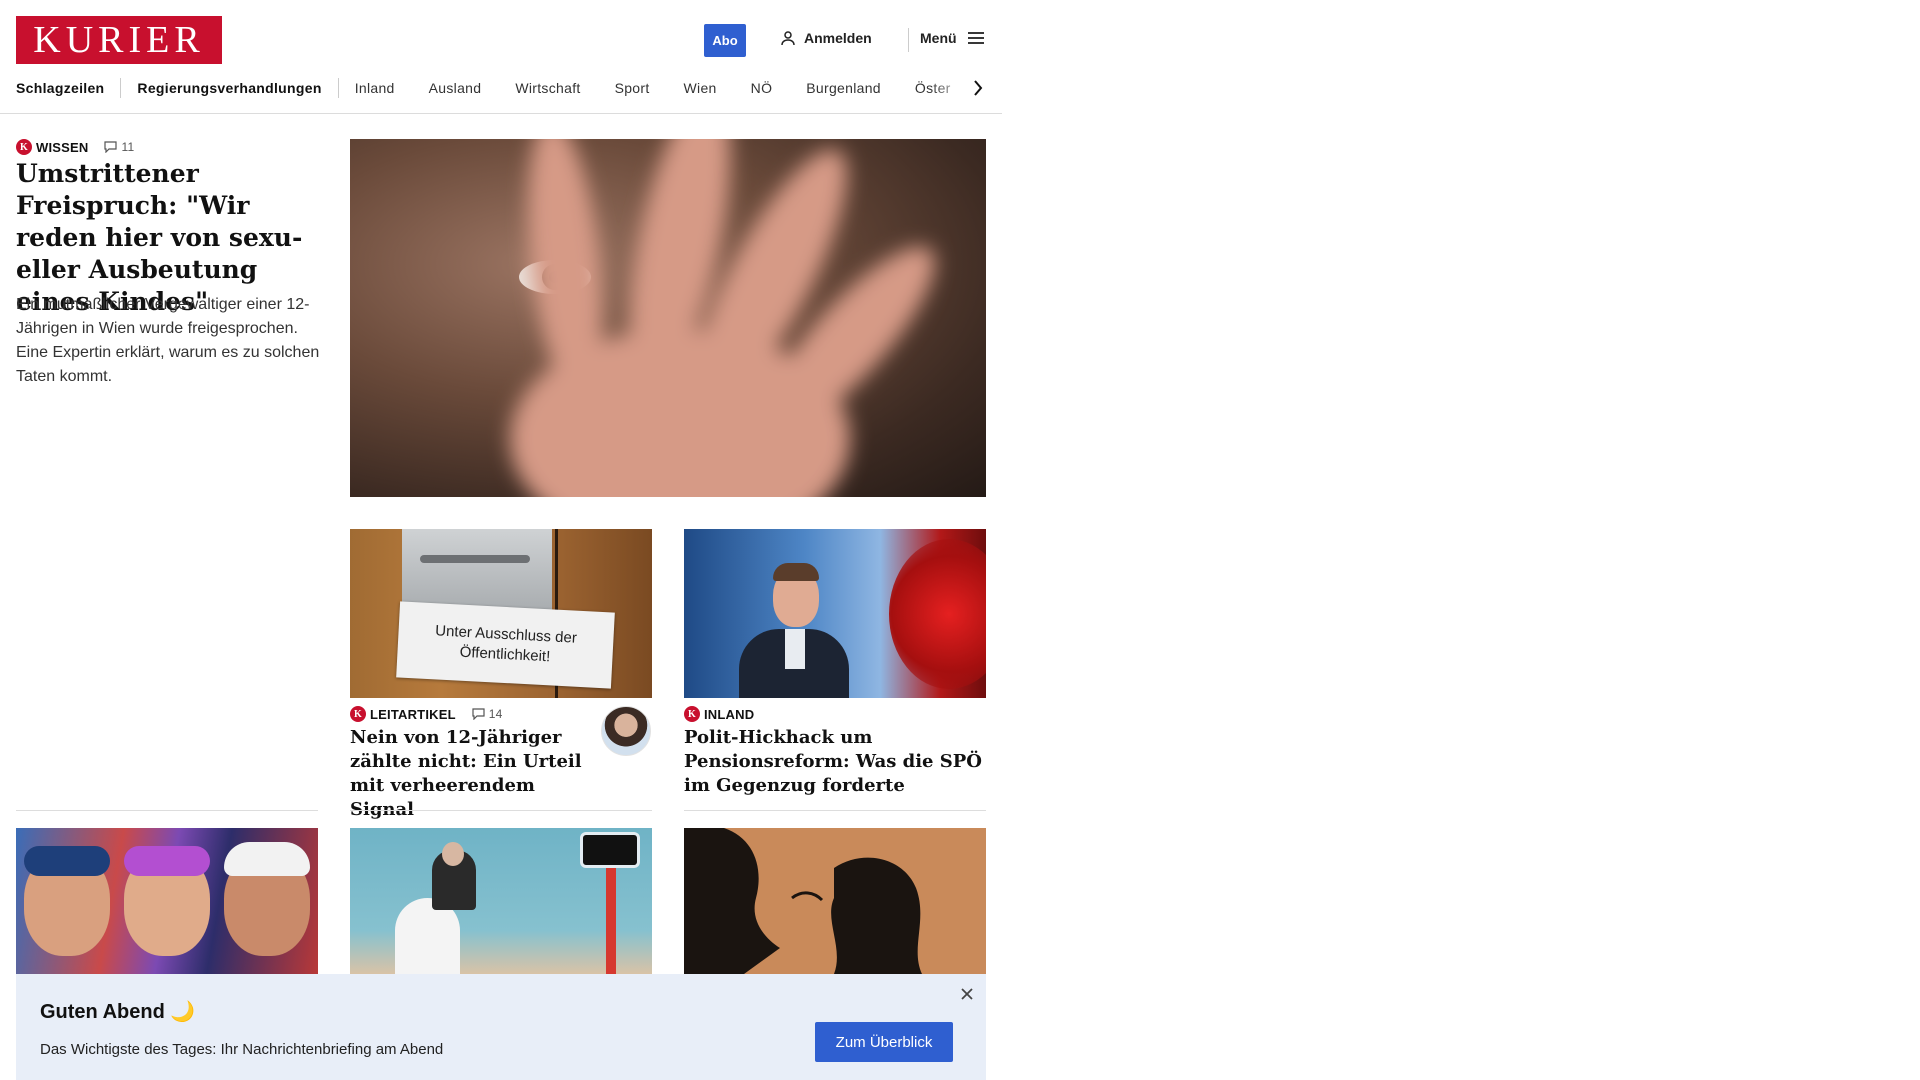 The image size is (1920, 1080). I want to click on header-divider, so click(908, 40).